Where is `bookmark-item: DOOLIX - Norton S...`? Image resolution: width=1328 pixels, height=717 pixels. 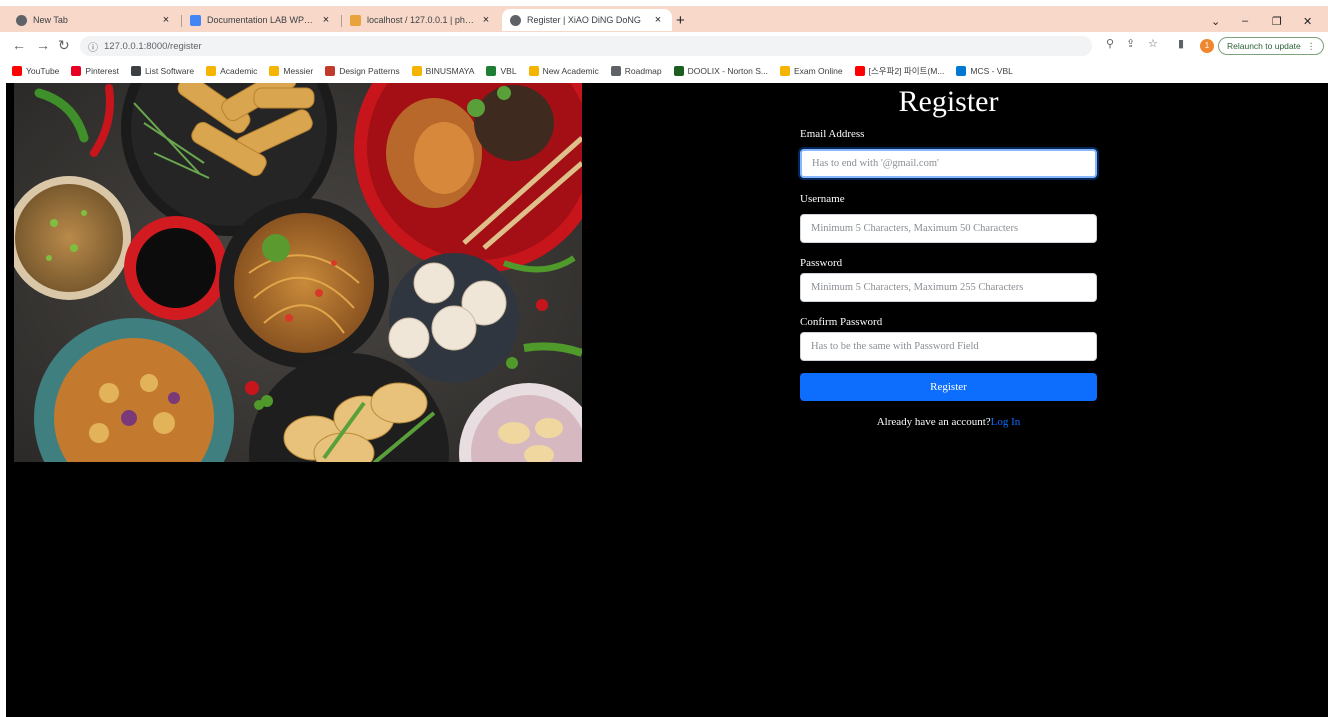 bookmark-item: DOOLIX - Norton S... is located at coordinates (720, 71).